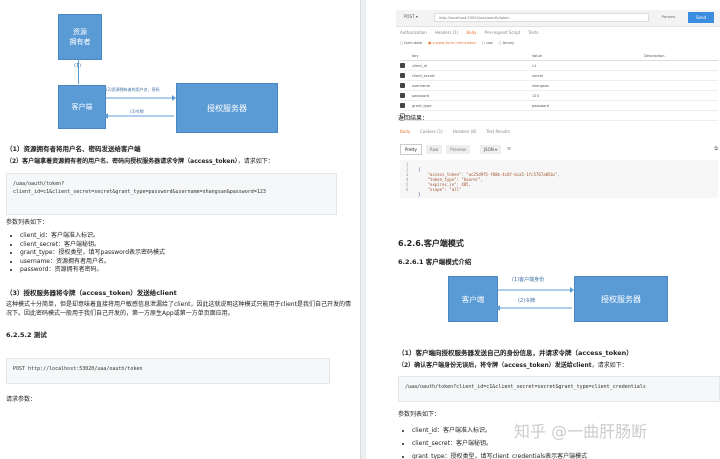 Image resolution: width=720 pixels, height=459 pixels. What do you see at coordinates (170, 236) in the screenshot?
I see `list-item: client_id：客户端准入标识。` at bounding box center [170, 236].